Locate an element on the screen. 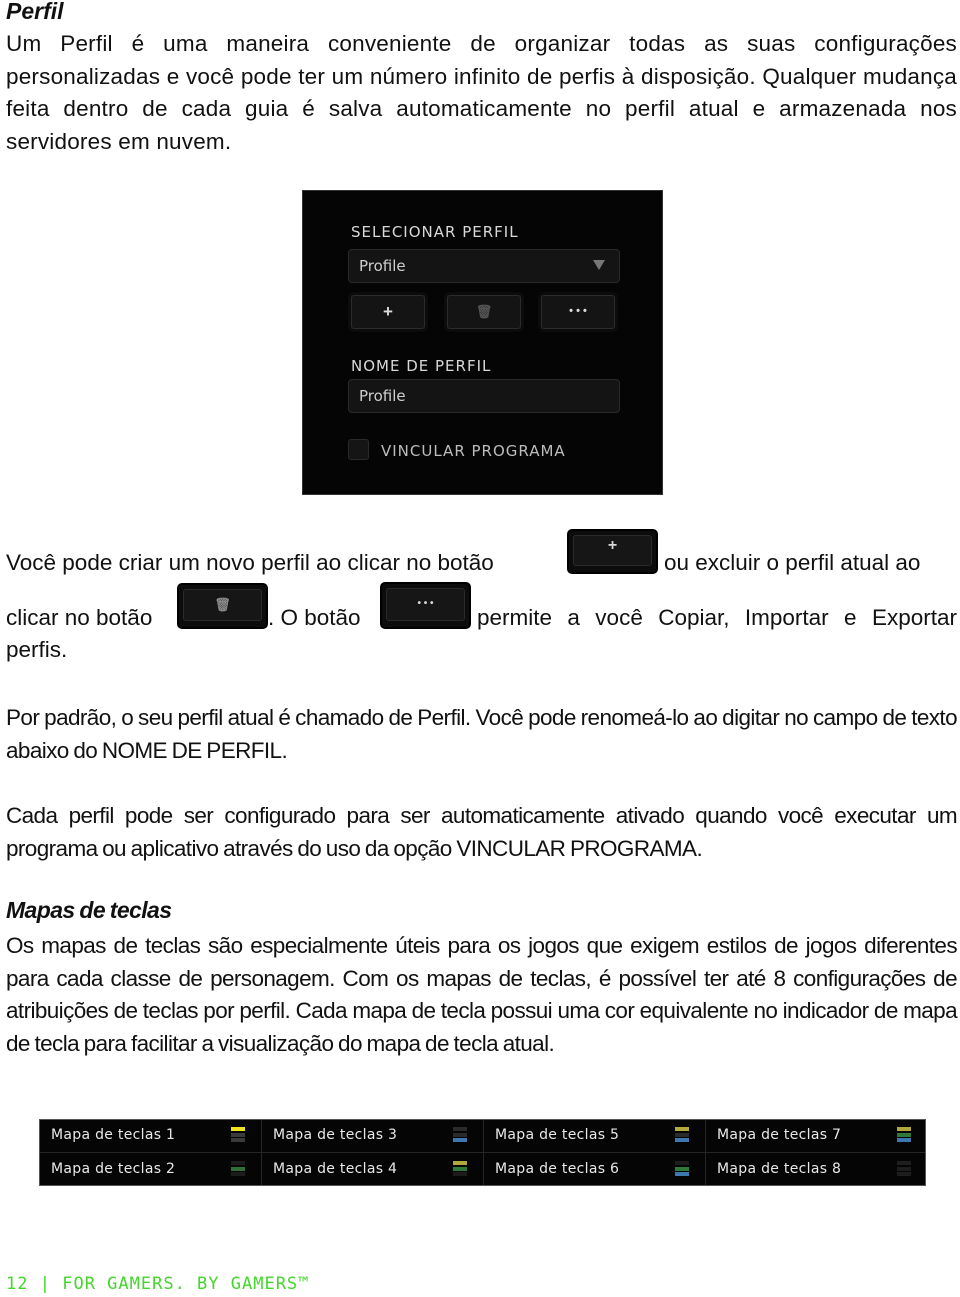 This screenshot has height=1297, width=960. keymap-label: Mapa de teclas 2 is located at coordinates (113, 1169).